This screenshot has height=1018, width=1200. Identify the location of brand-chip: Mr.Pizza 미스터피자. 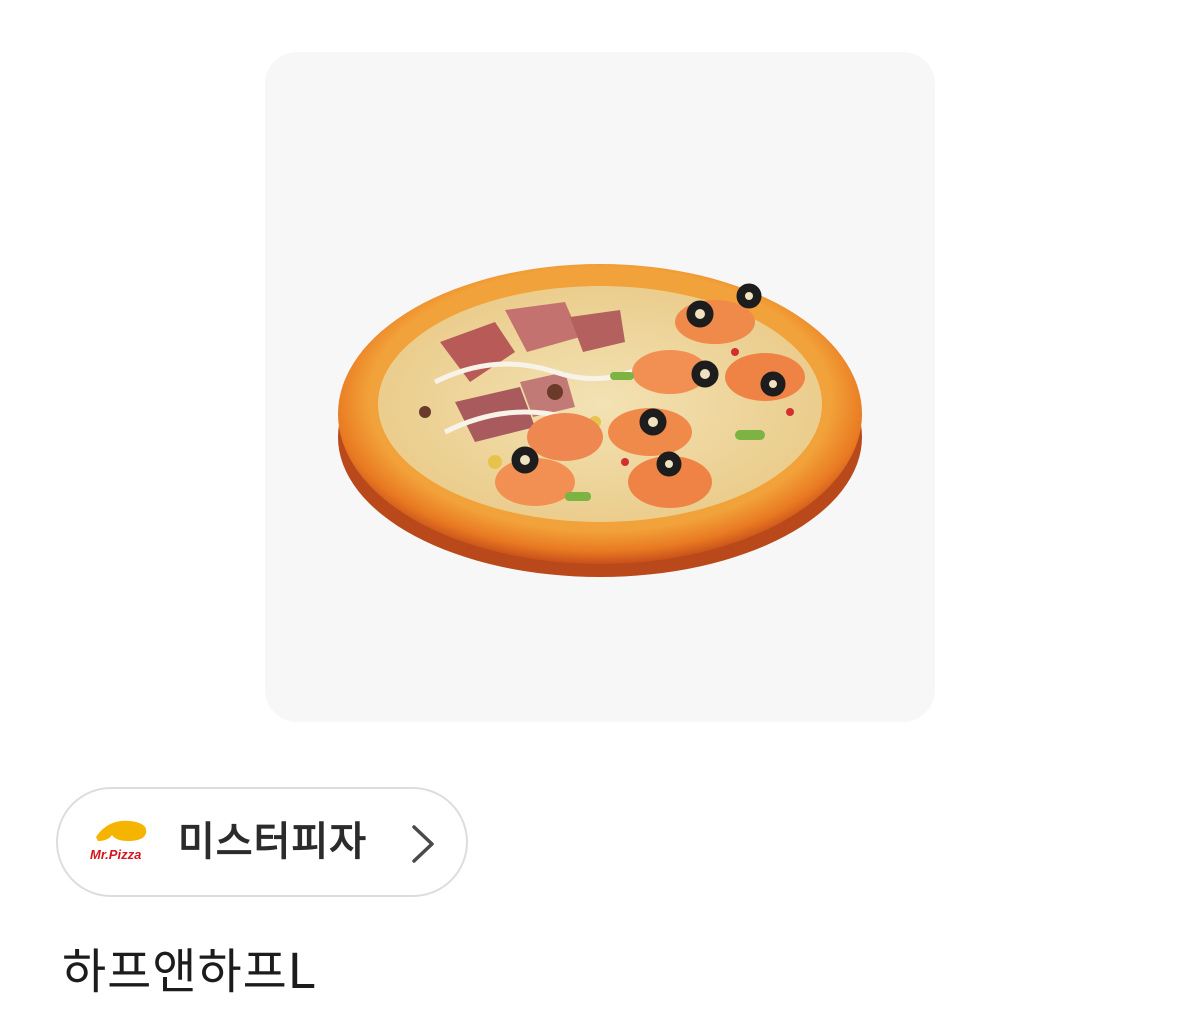
(262, 842).